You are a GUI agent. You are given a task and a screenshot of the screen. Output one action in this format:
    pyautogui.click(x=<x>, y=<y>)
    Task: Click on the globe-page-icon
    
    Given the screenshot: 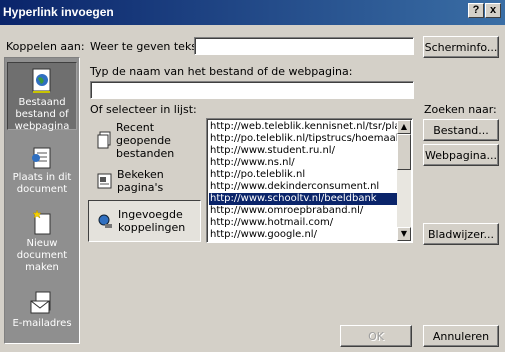 What is the action you would take?
    pyautogui.click(x=41, y=80)
    